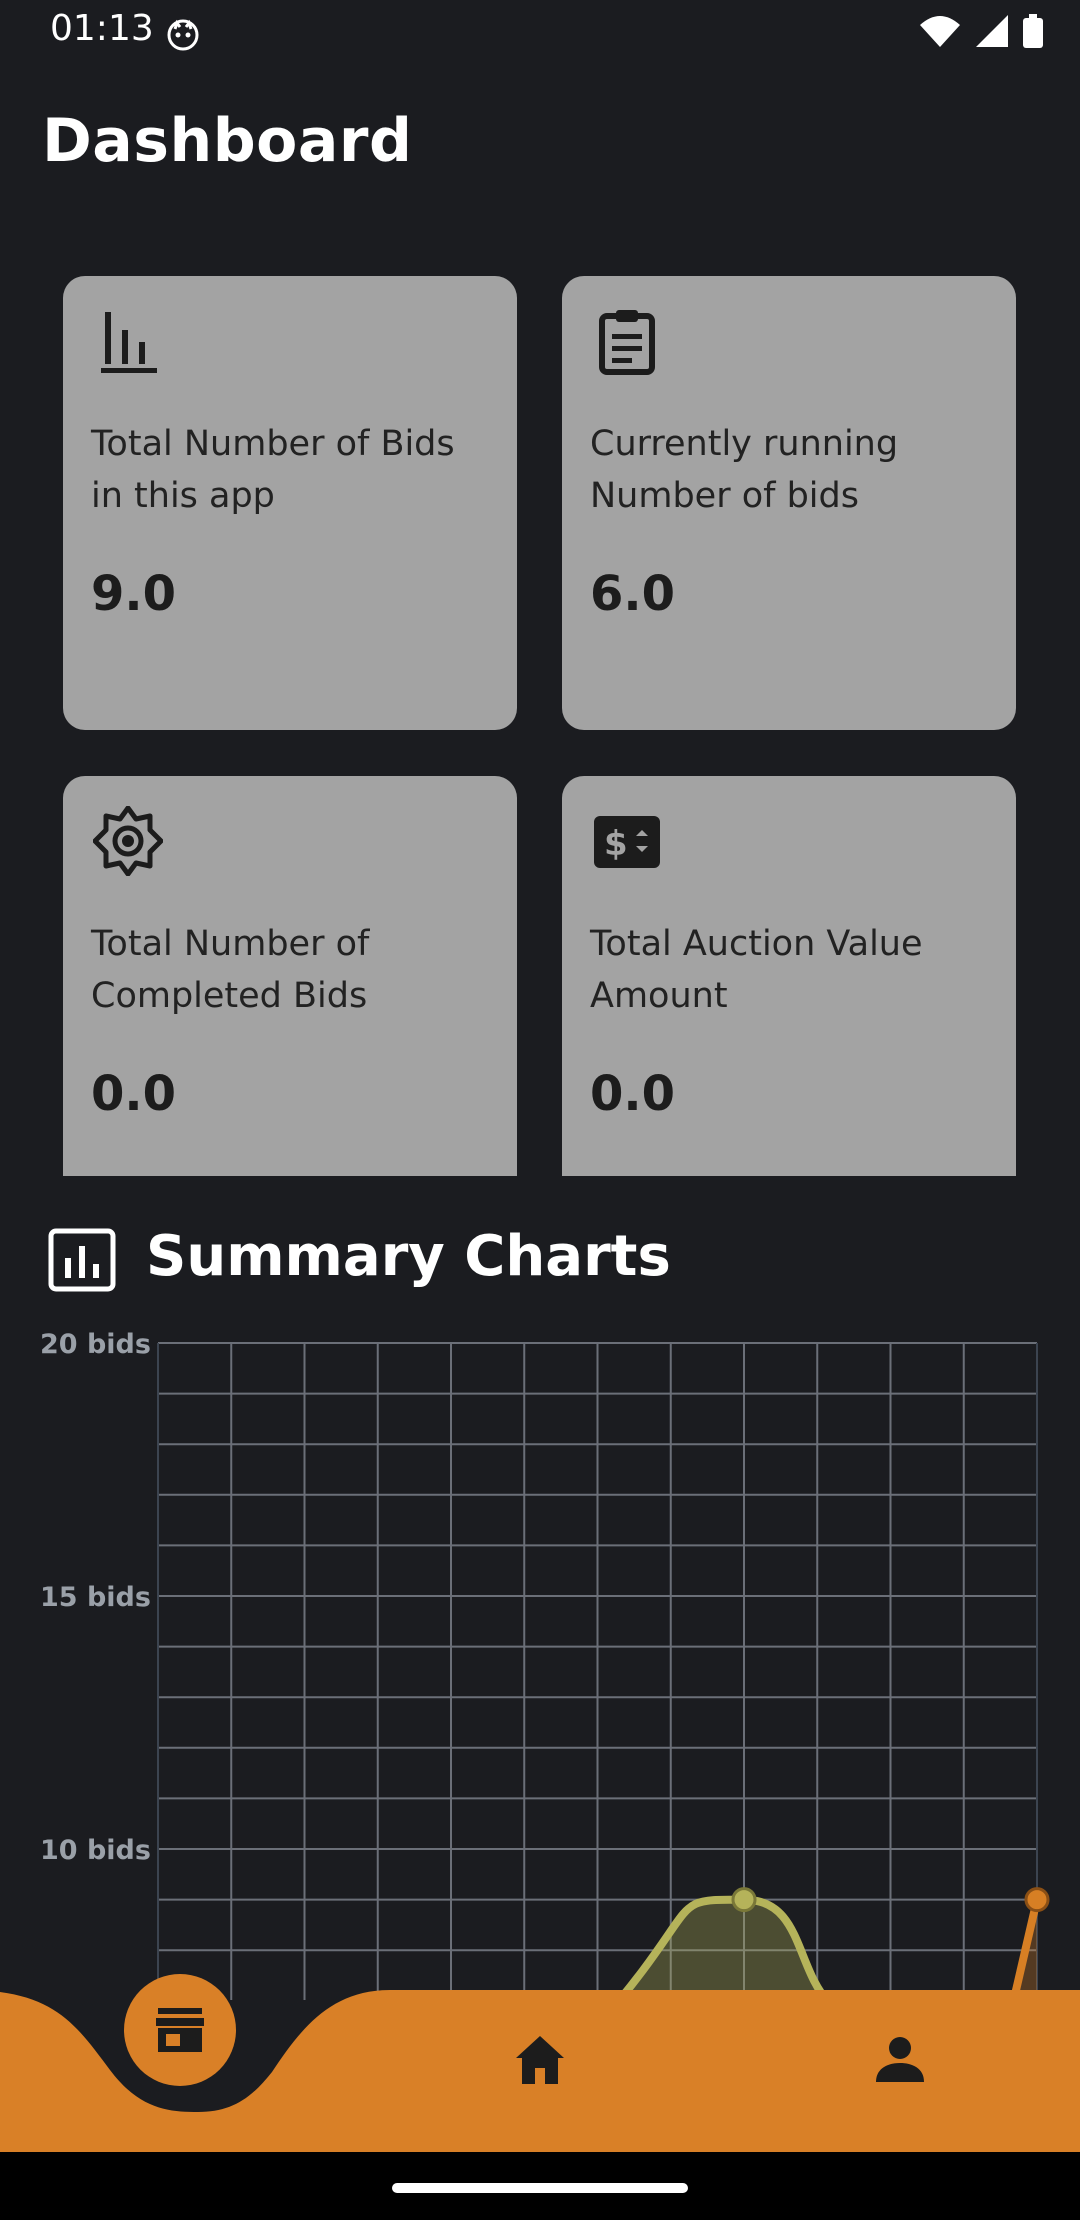 Image resolution: width=1080 pixels, height=2220 pixels. I want to click on card-label: Total Number of Bids in this app, so click(273, 470).